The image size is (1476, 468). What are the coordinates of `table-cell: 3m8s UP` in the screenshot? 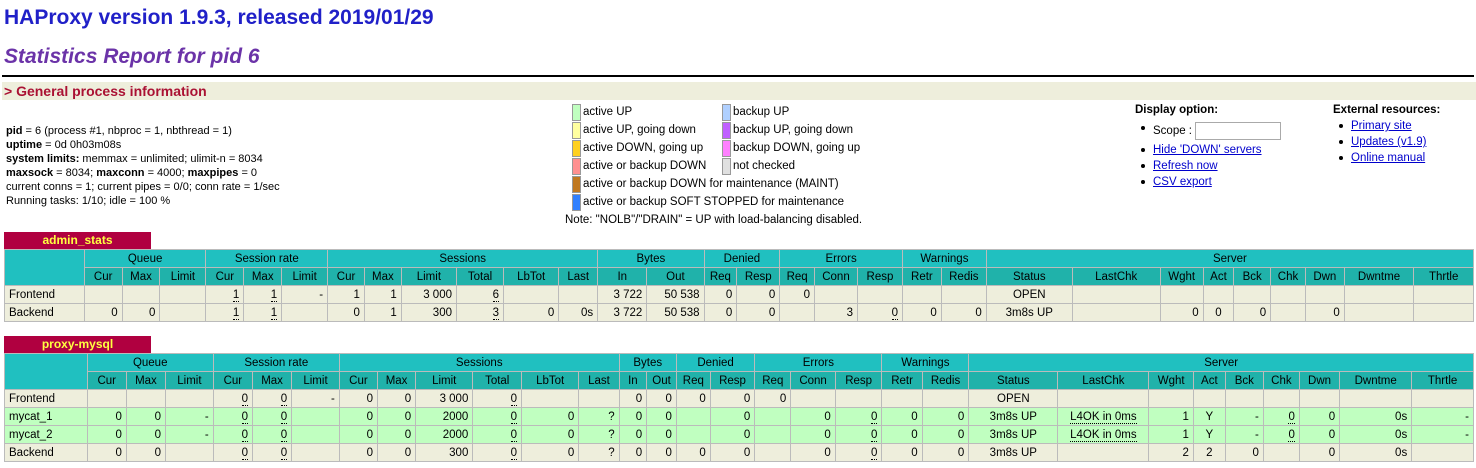 It's located at (1013, 452).